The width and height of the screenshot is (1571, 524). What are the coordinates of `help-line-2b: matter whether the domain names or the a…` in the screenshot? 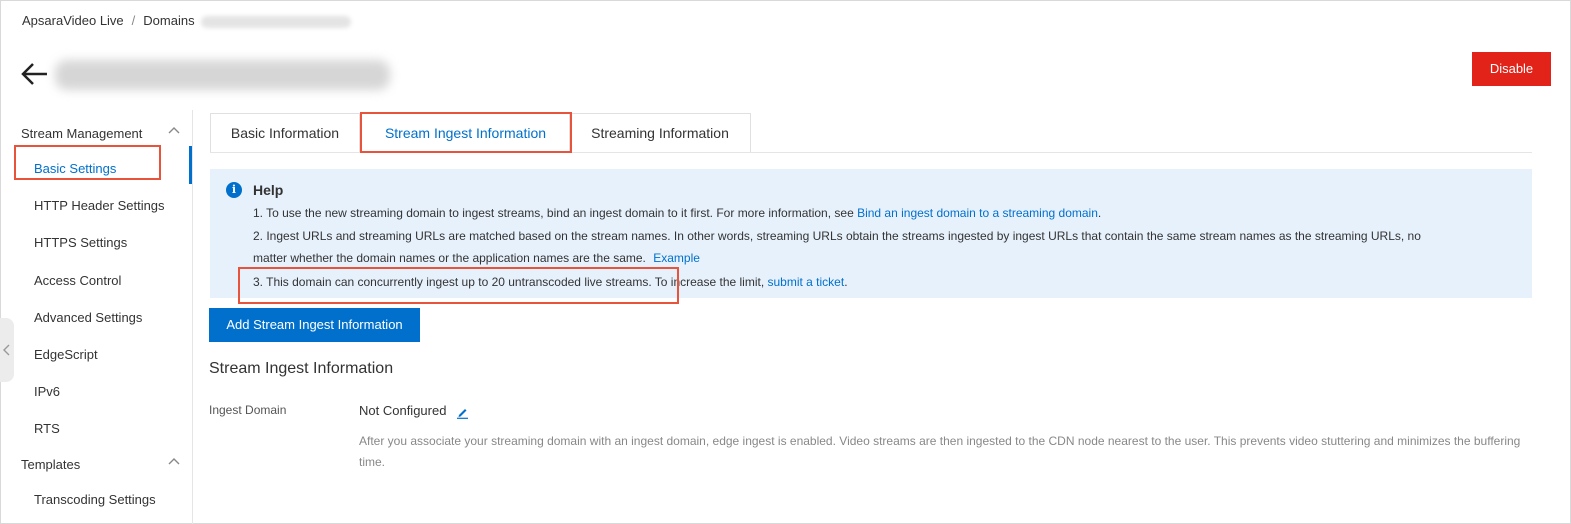 It's located at (476, 258).